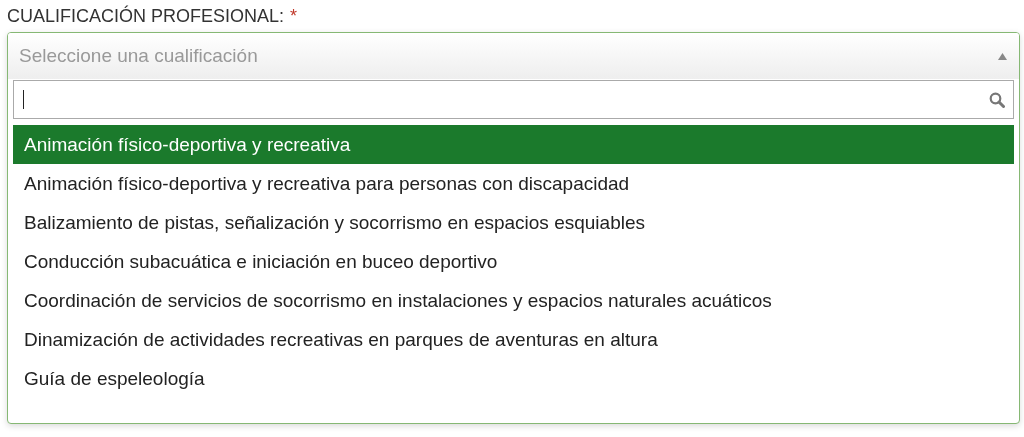 This screenshot has height=437, width=1024. What do you see at coordinates (146, 16) in the screenshot?
I see `field-label: CUALIFICACIÓN PROFESIONAL:` at bounding box center [146, 16].